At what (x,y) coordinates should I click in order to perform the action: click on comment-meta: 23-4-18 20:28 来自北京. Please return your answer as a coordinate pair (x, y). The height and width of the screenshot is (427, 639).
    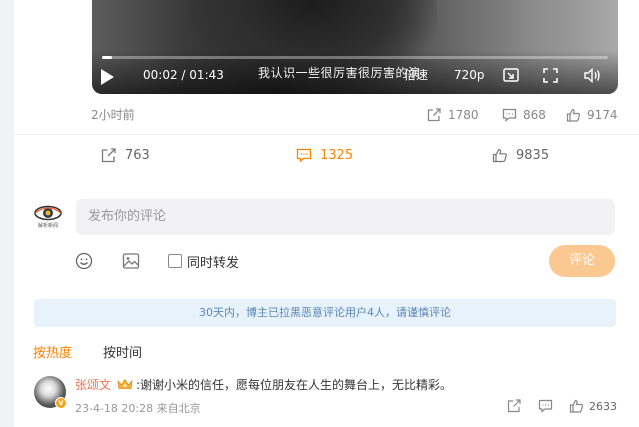
    Looking at the image, I should click on (138, 408).